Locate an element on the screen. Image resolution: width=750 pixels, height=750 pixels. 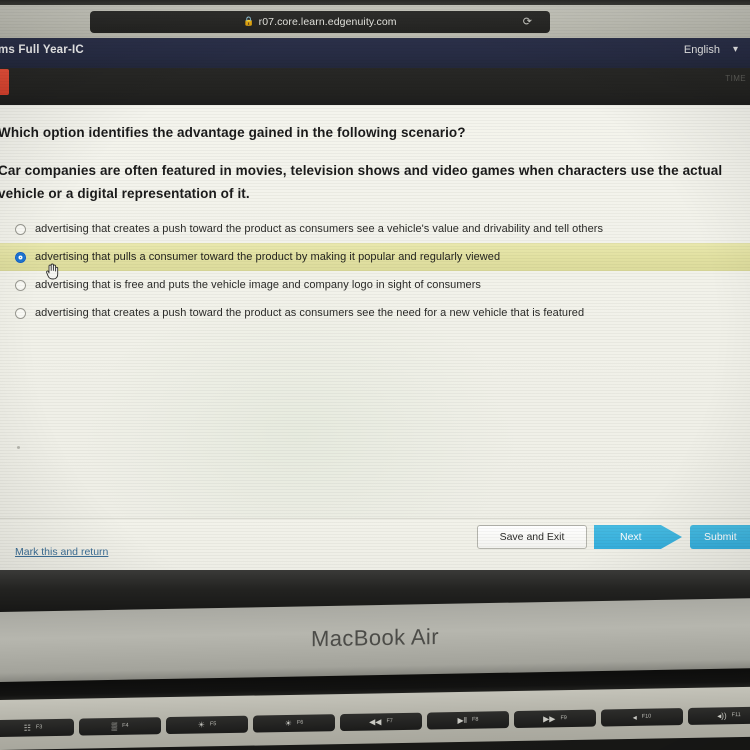
function-key-f3: ☷ F3 is located at coordinates (37, 728).